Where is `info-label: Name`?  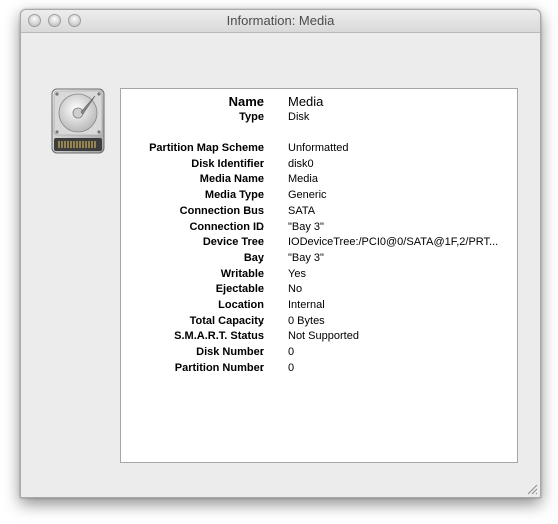
info-label: Name is located at coordinates (246, 101).